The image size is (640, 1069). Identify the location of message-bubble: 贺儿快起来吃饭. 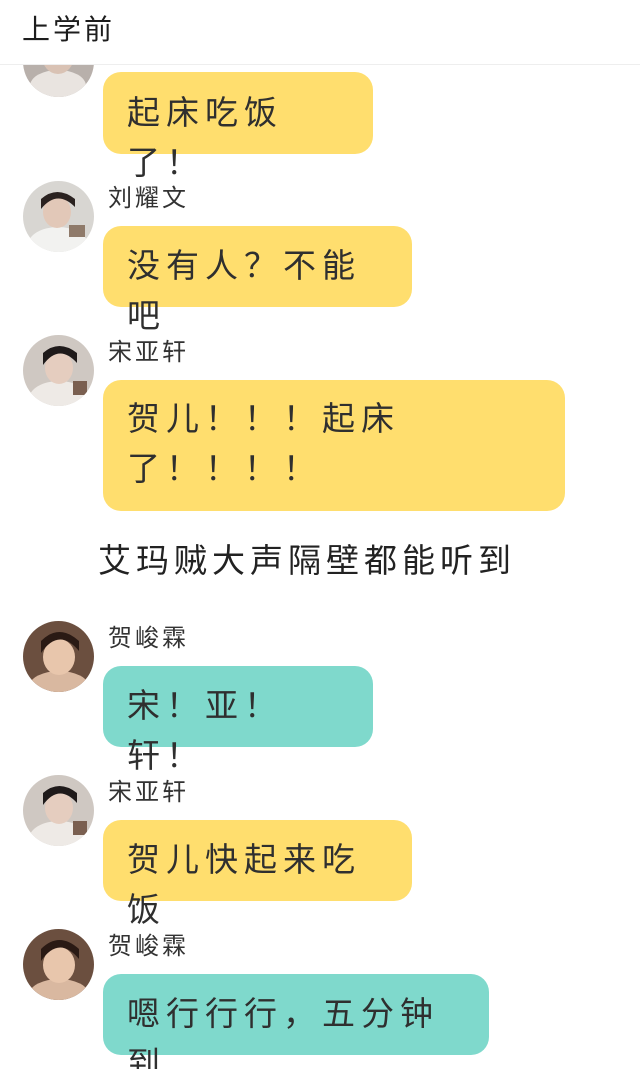
(257, 874).